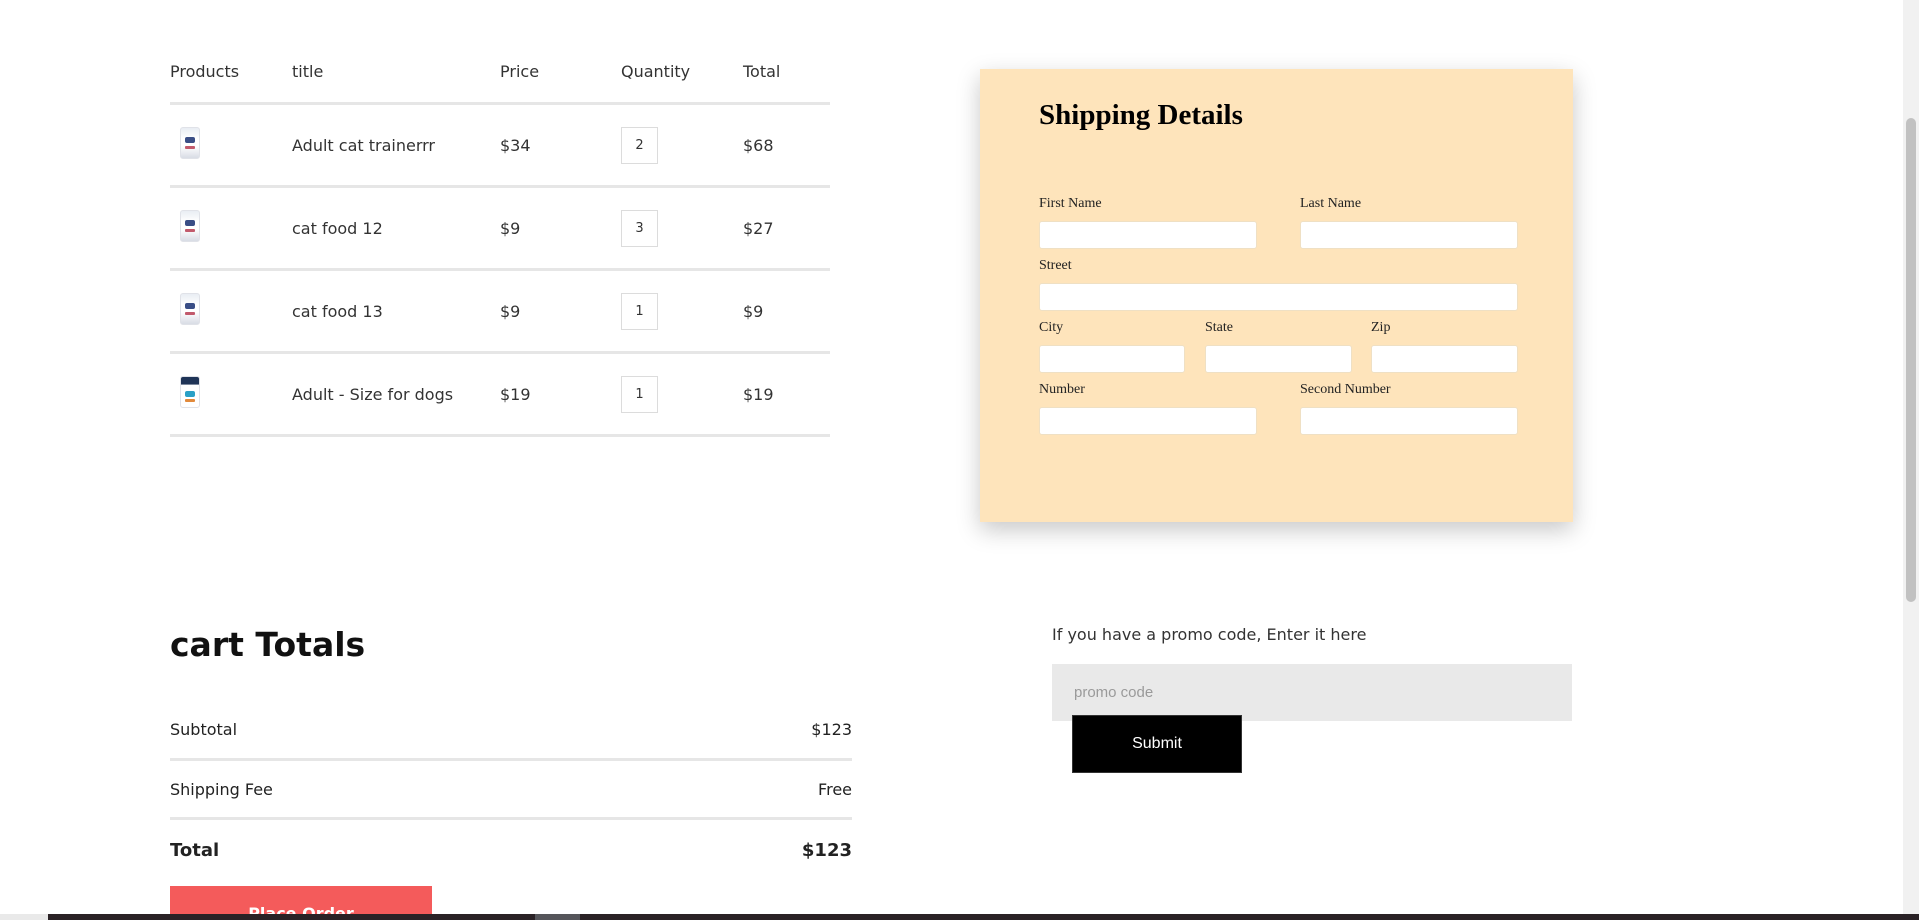  What do you see at coordinates (337, 228) in the screenshot?
I see `product-title: cat food 12` at bounding box center [337, 228].